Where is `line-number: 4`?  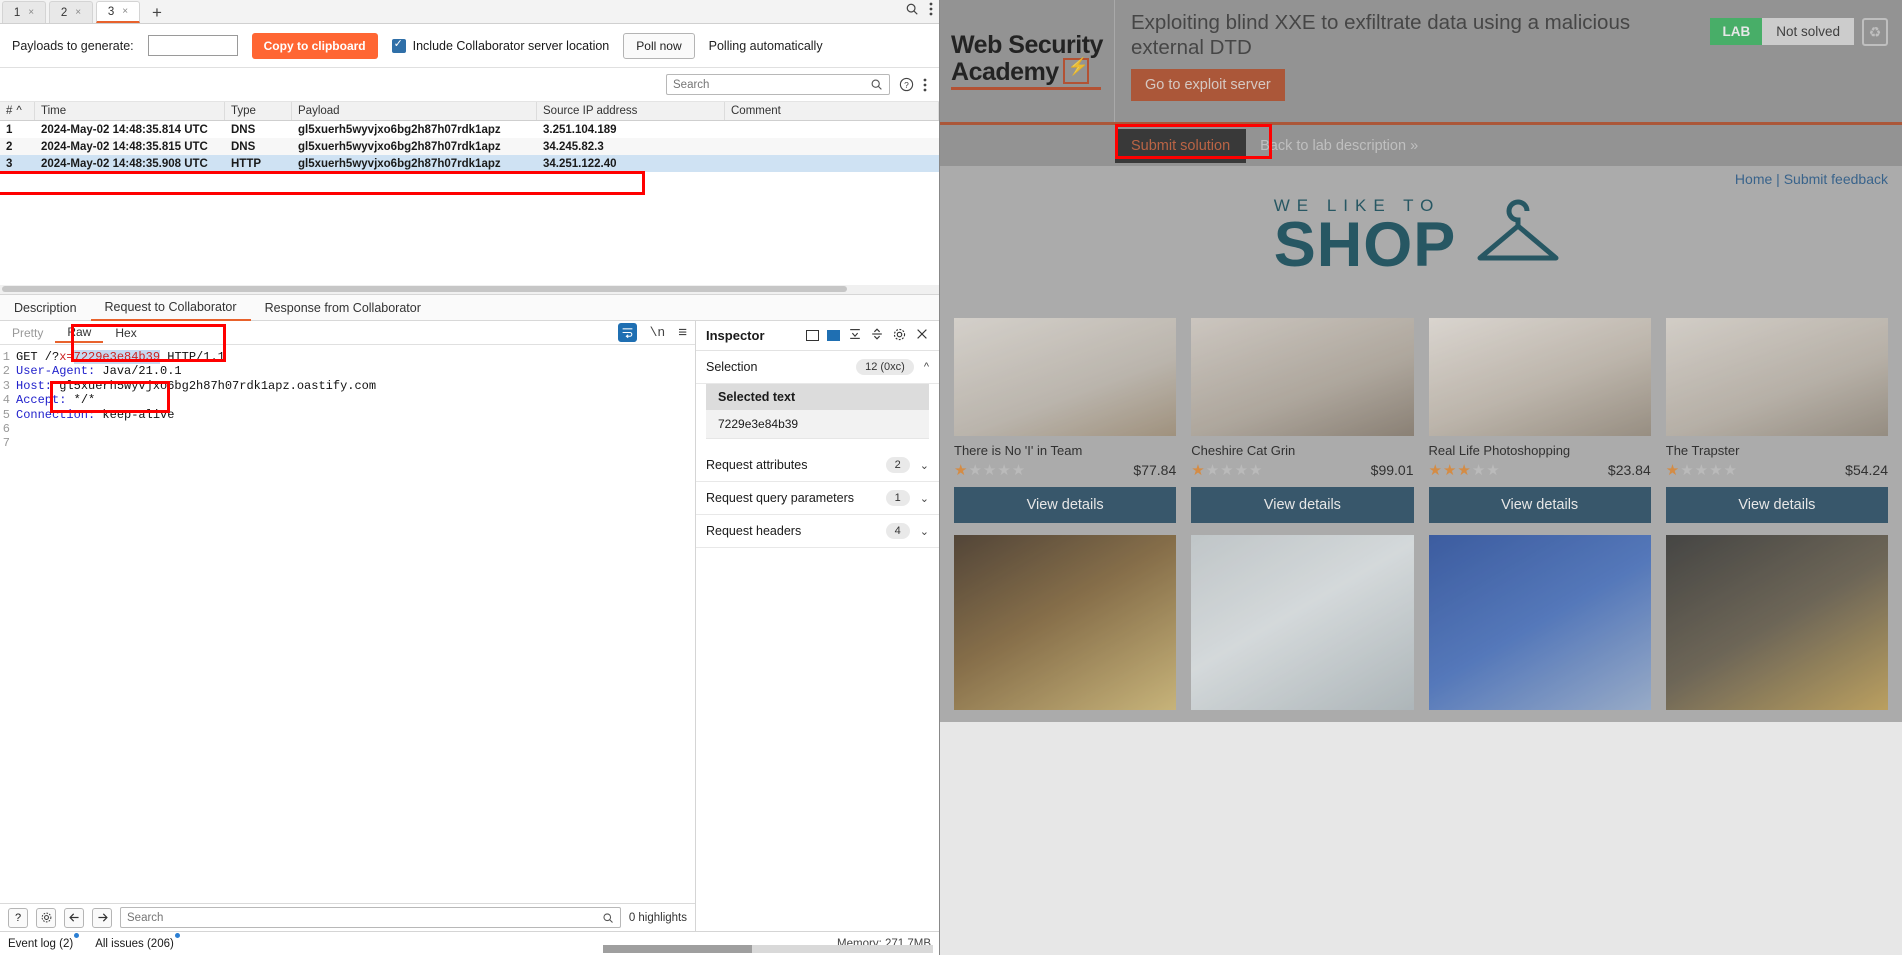
line-number: 4 is located at coordinates (6, 400).